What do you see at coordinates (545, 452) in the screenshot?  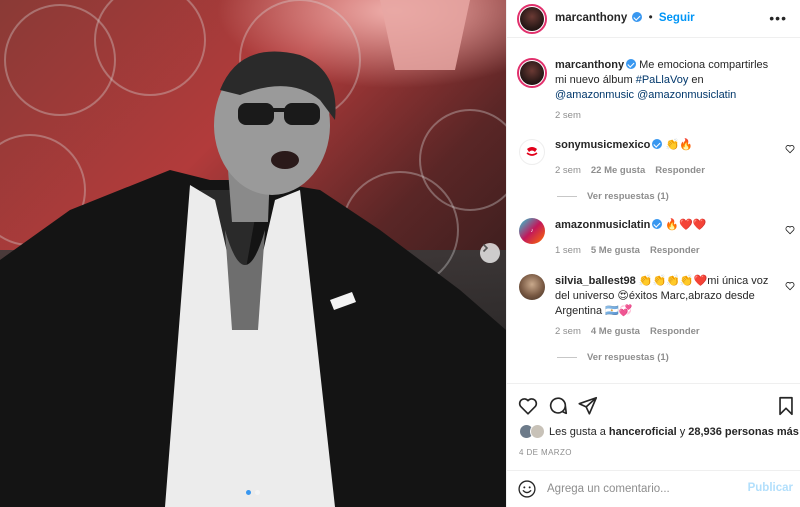 I see `post-date: 4 DE MARZO` at bounding box center [545, 452].